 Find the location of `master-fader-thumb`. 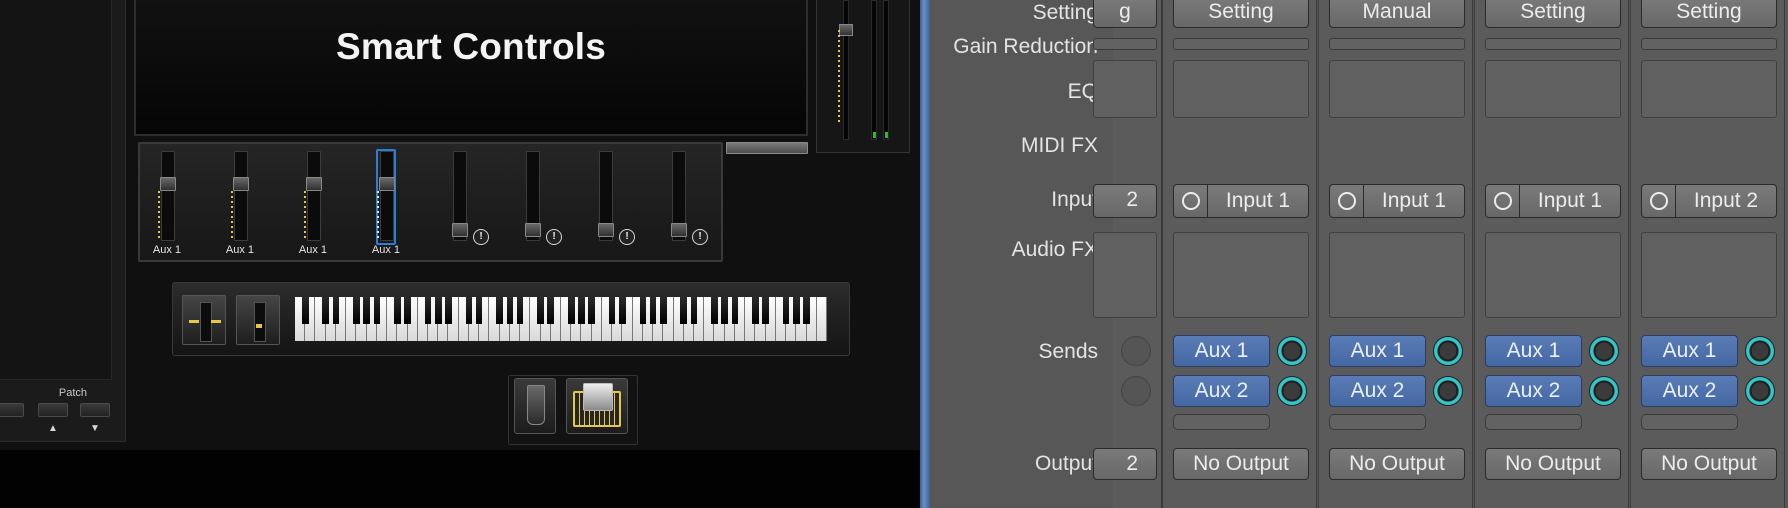

master-fader-thumb is located at coordinates (846, 30).